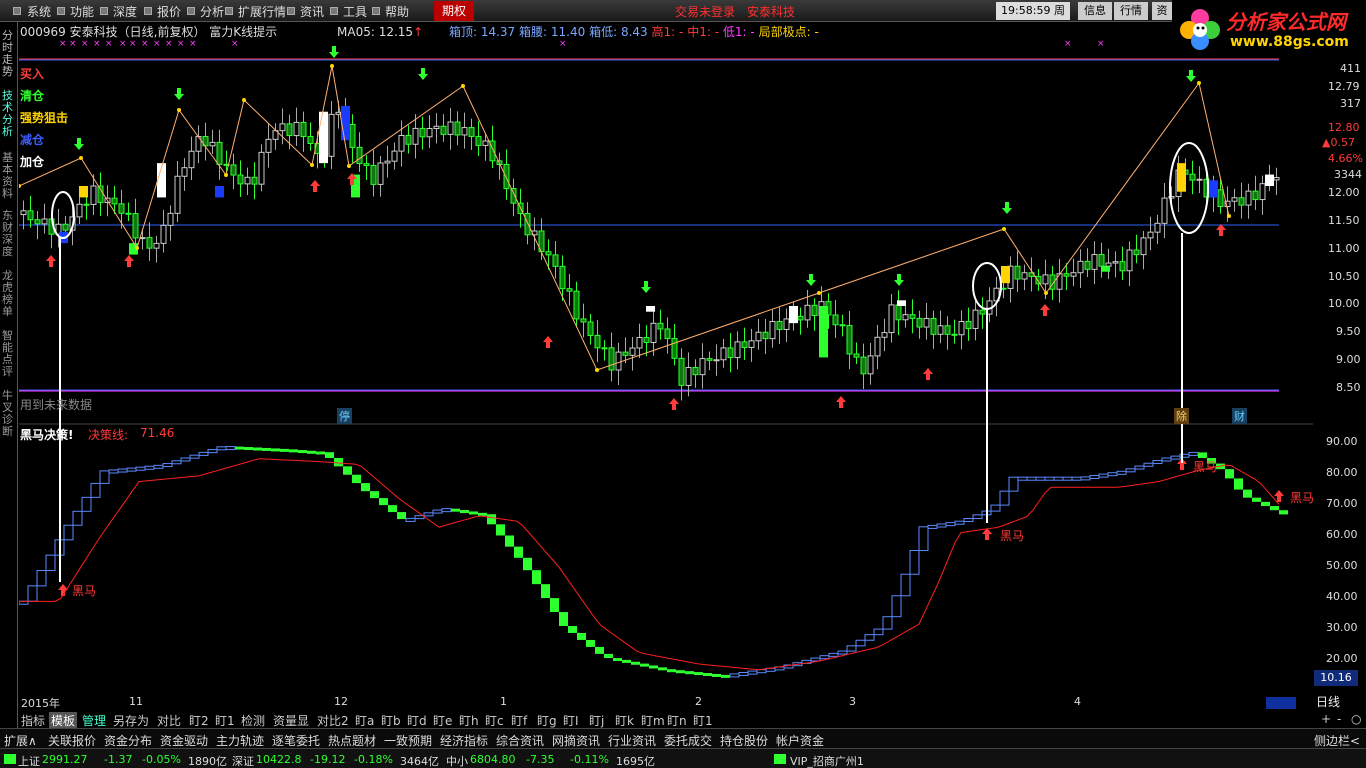  I want to click on fn-industry-news: 行业资讯, so click(632, 740).